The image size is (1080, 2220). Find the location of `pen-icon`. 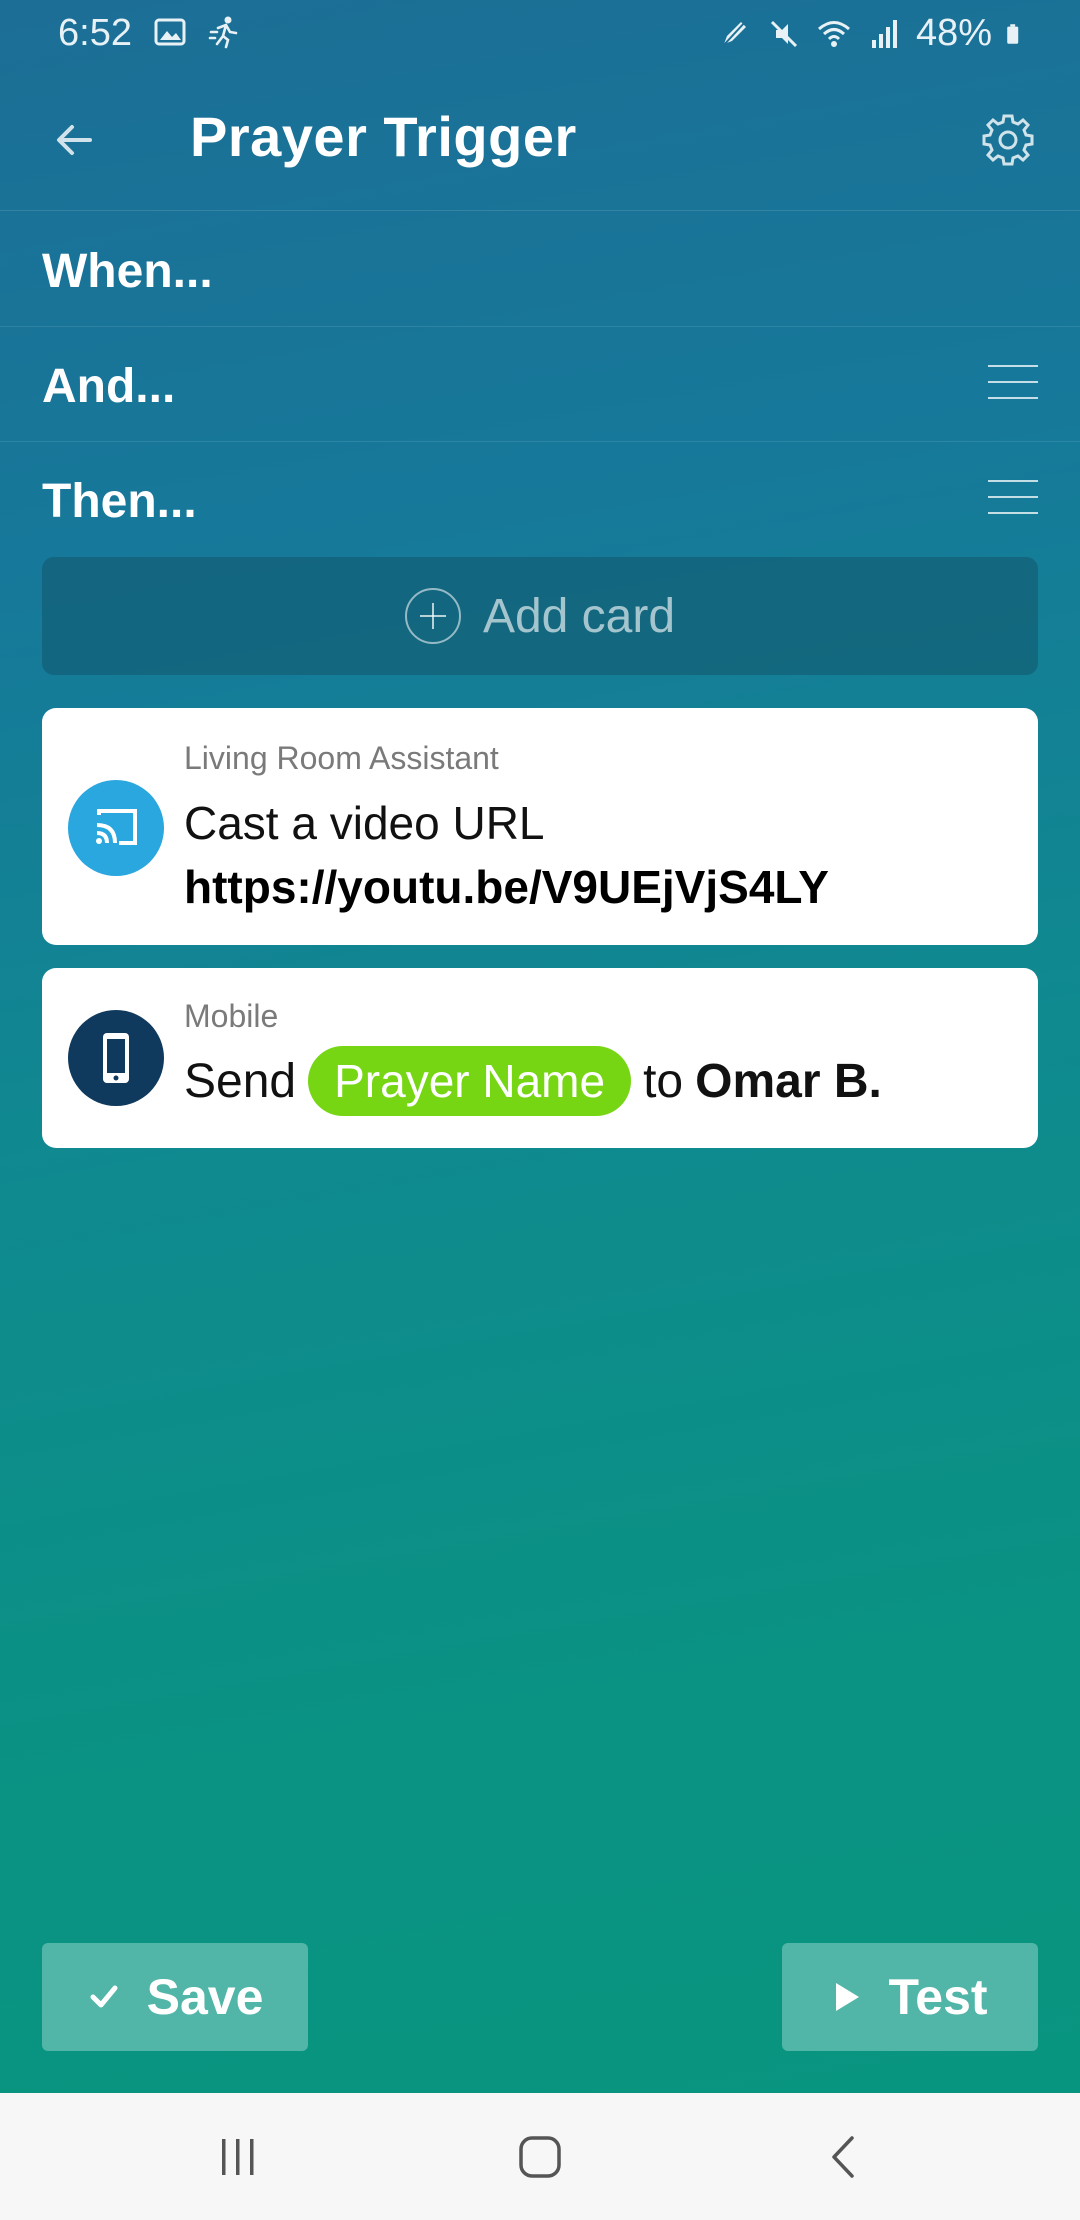

pen-icon is located at coordinates (734, 33).